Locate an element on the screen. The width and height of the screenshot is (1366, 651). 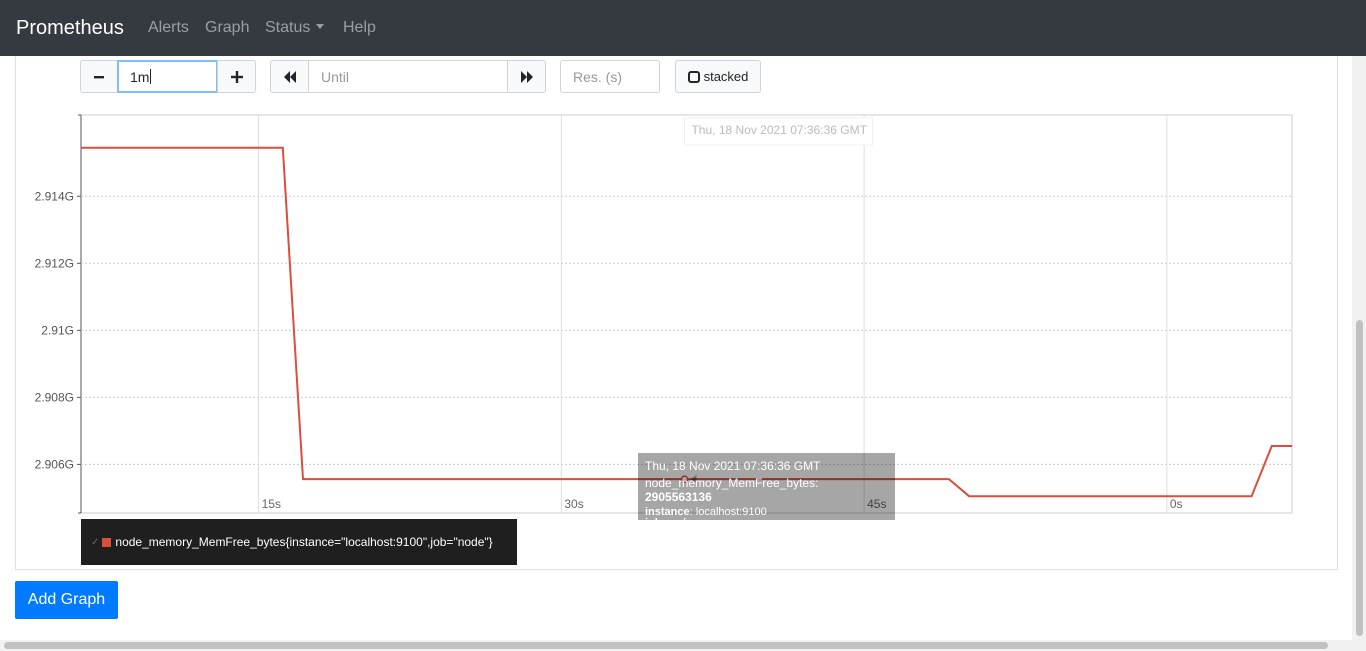
tooltip-job-value: node is located at coordinates (680, 523).